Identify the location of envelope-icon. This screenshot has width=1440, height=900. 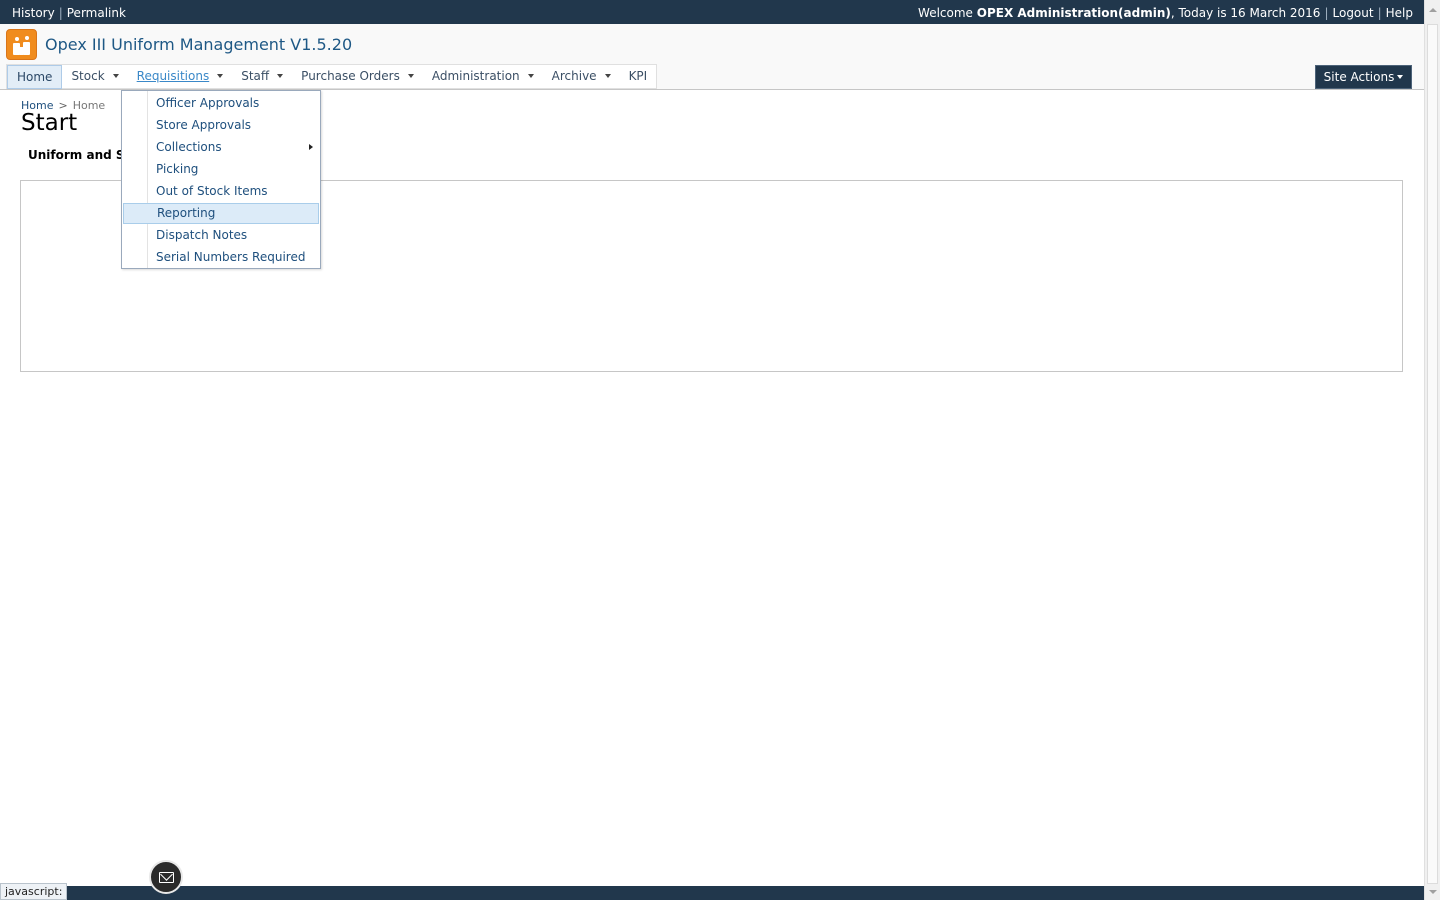
(166, 877).